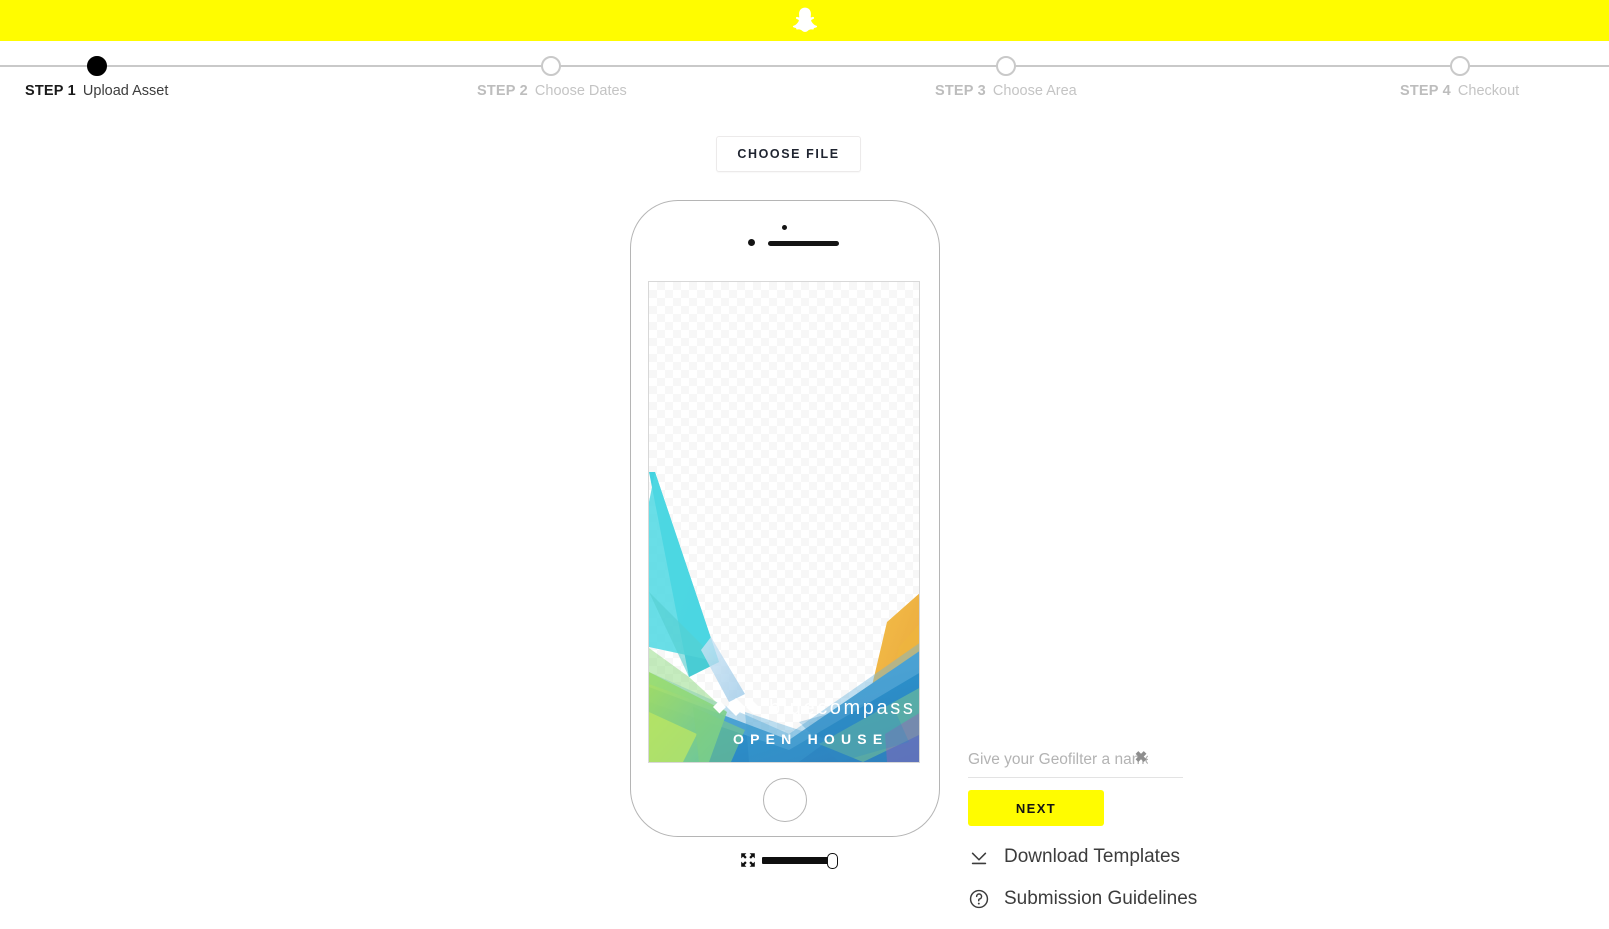 Image resolution: width=1609 pixels, height=929 pixels. What do you see at coordinates (784, 617) in the screenshot?
I see `geofilter-asset-preview: bluecompass ’ OPEN HOUSE` at bounding box center [784, 617].